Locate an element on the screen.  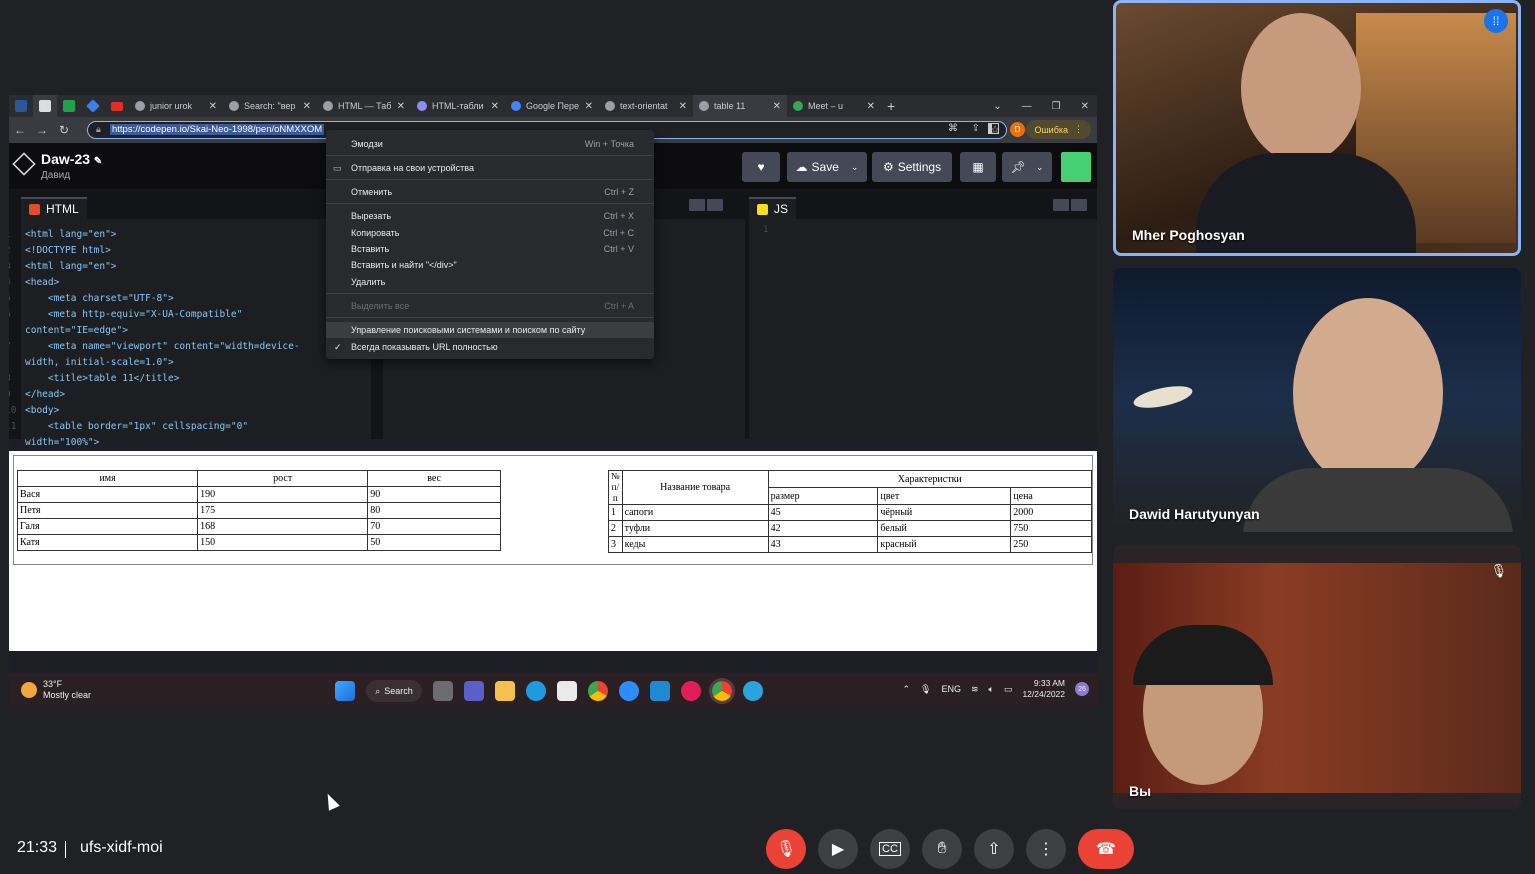
telegram-icon is located at coordinates (753, 691).